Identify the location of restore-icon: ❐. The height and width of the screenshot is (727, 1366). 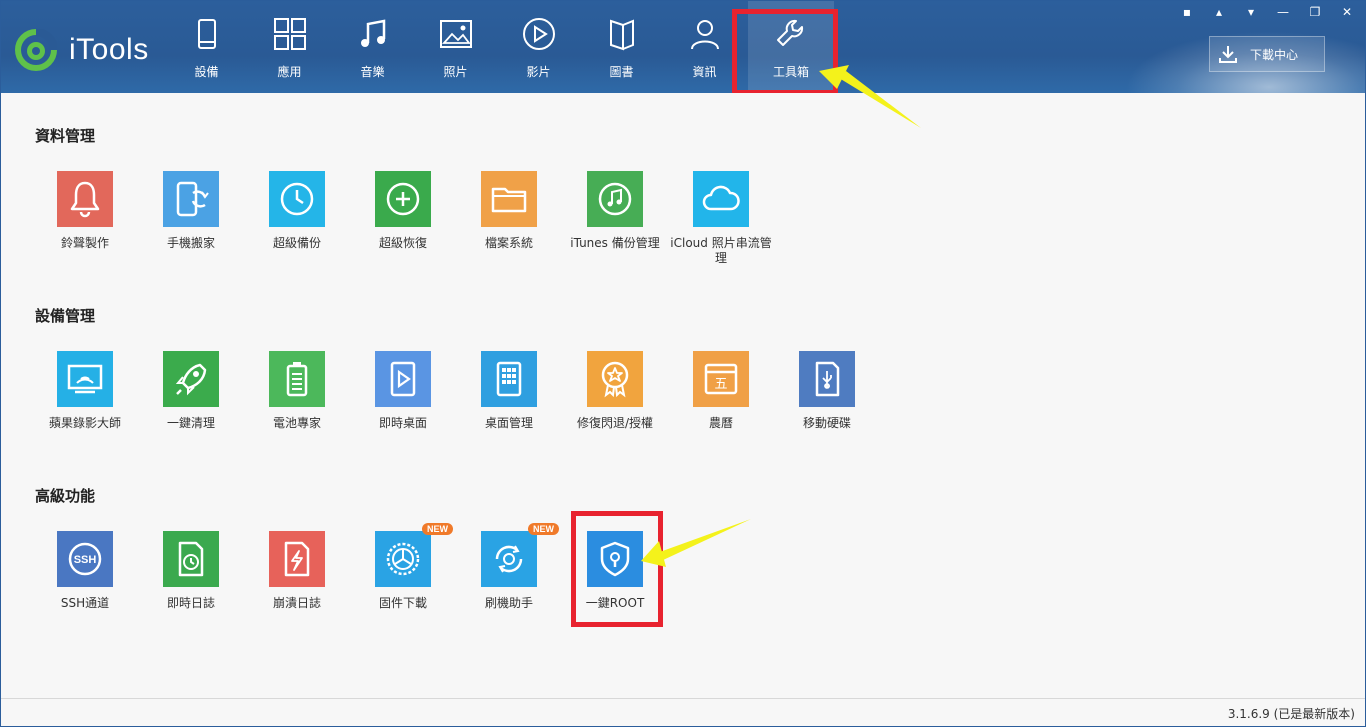
(1315, 12).